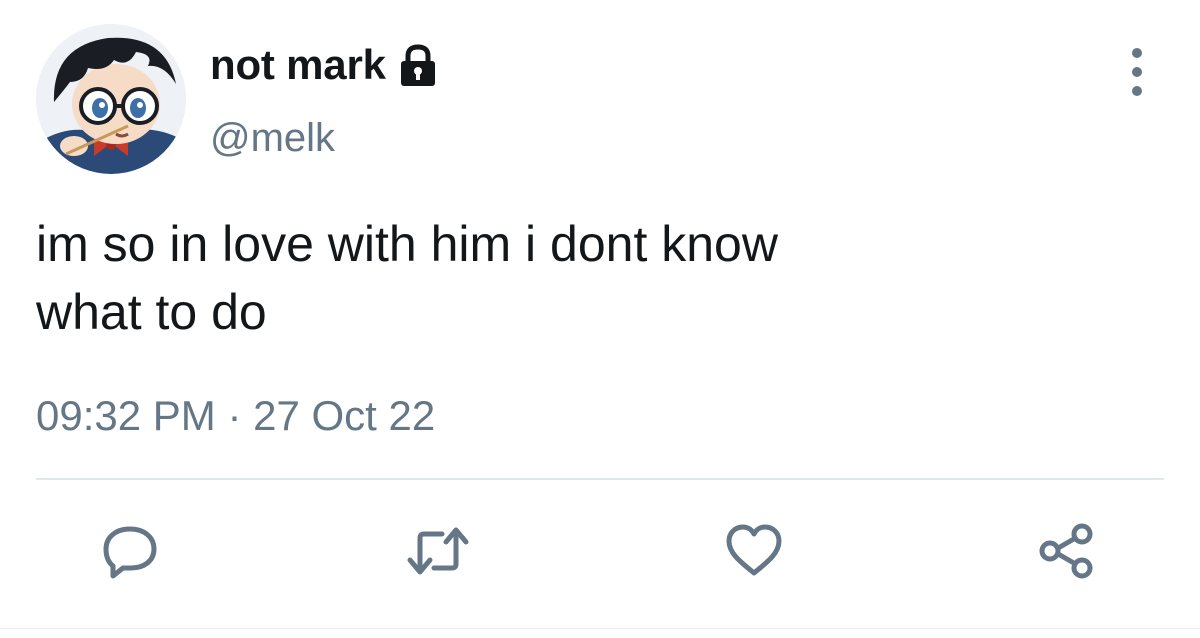 This screenshot has height=638, width=1200. I want to click on retweet-icon, so click(438, 551).